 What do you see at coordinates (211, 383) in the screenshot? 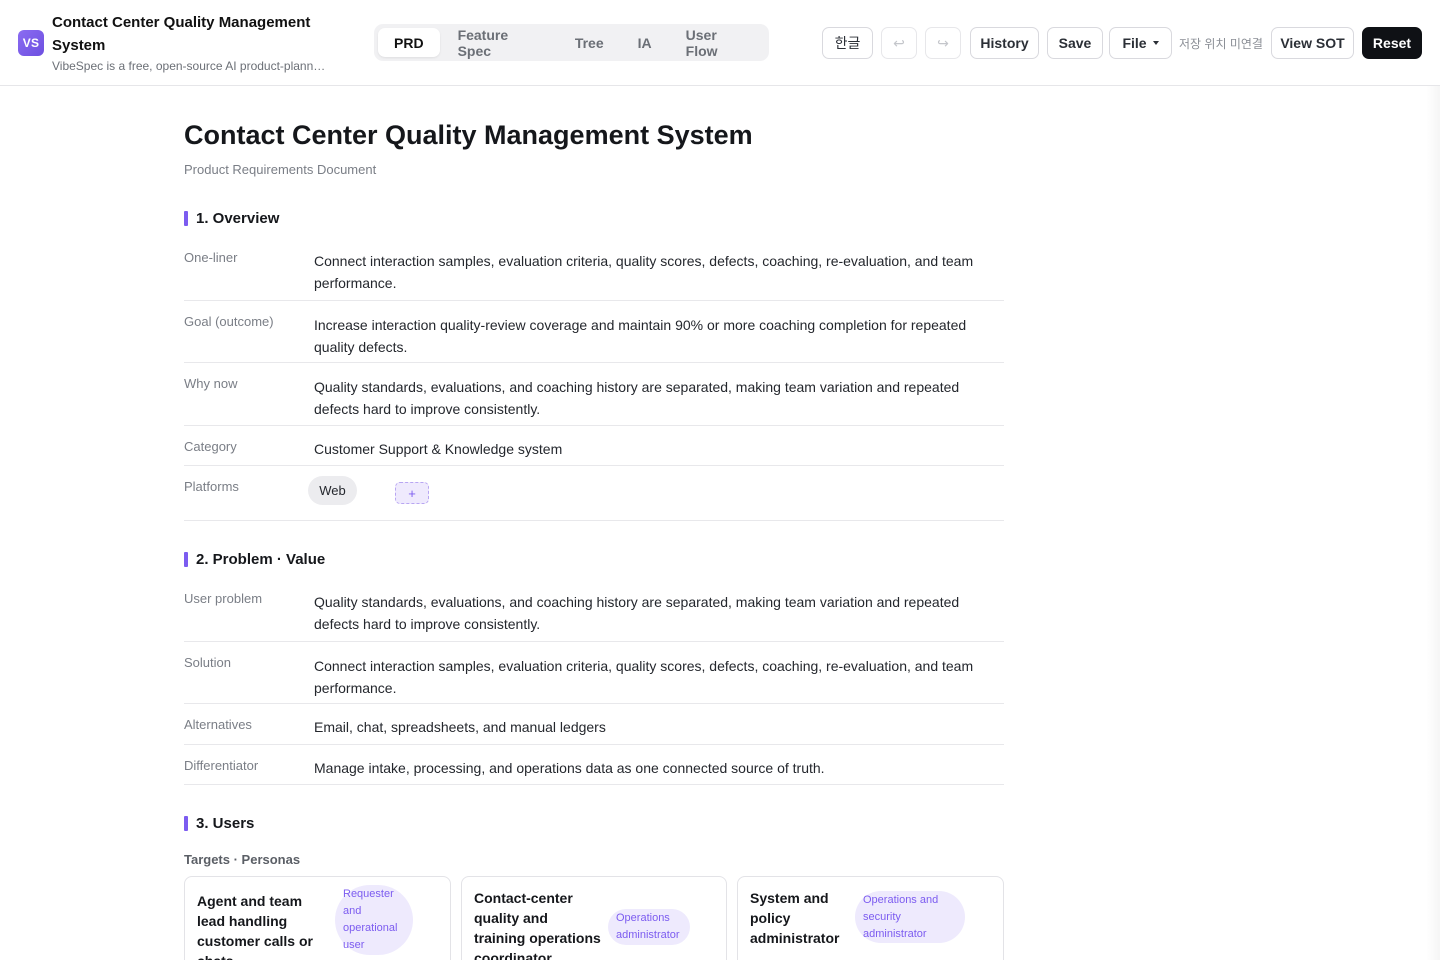
I see `field-label: Why now` at bounding box center [211, 383].